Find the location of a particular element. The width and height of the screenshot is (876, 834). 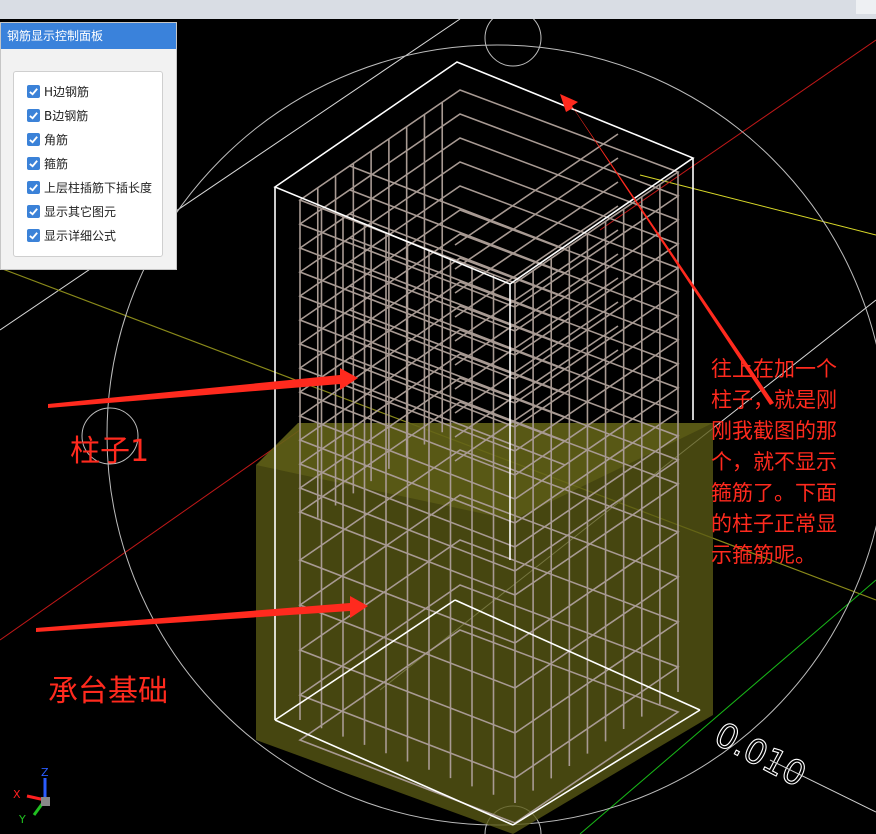

foundation-label: 承台基础 is located at coordinates (108, 691).